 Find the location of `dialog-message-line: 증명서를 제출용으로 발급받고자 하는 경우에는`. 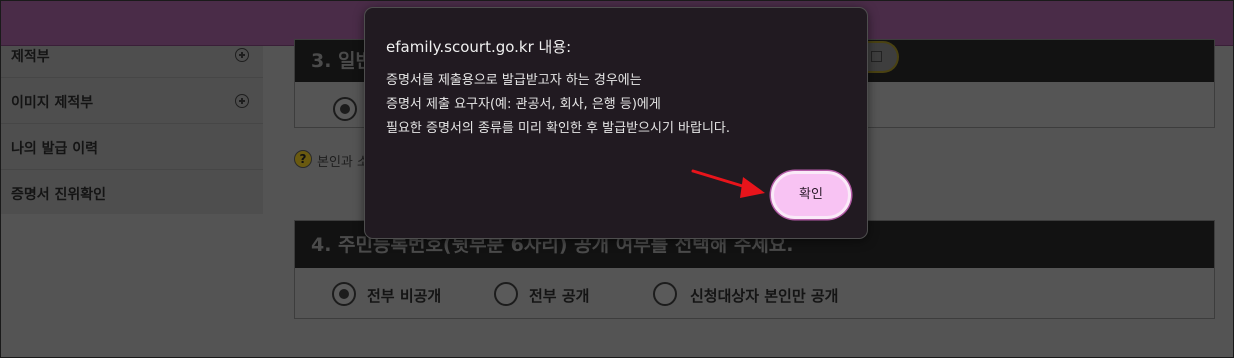

dialog-message-line: 증명서를 제출용으로 발급받고자 하는 경우에는 is located at coordinates (514, 80).